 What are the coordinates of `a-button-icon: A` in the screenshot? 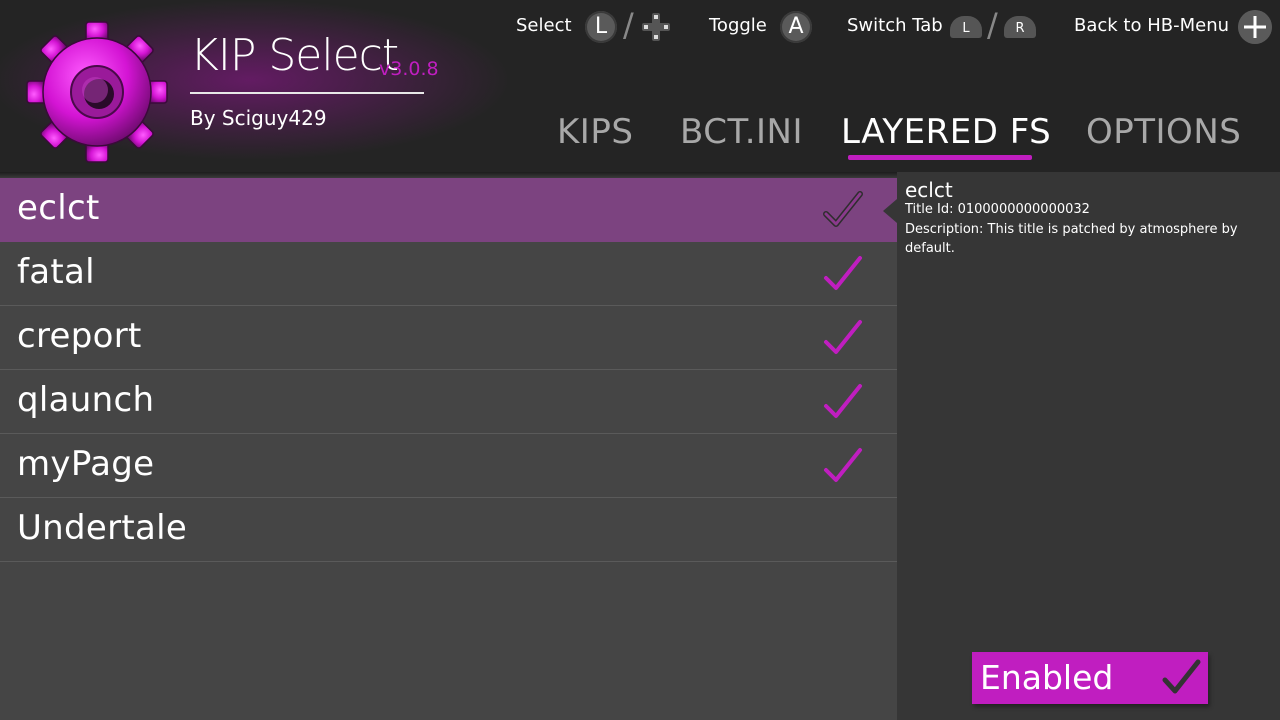 It's located at (796, 27).